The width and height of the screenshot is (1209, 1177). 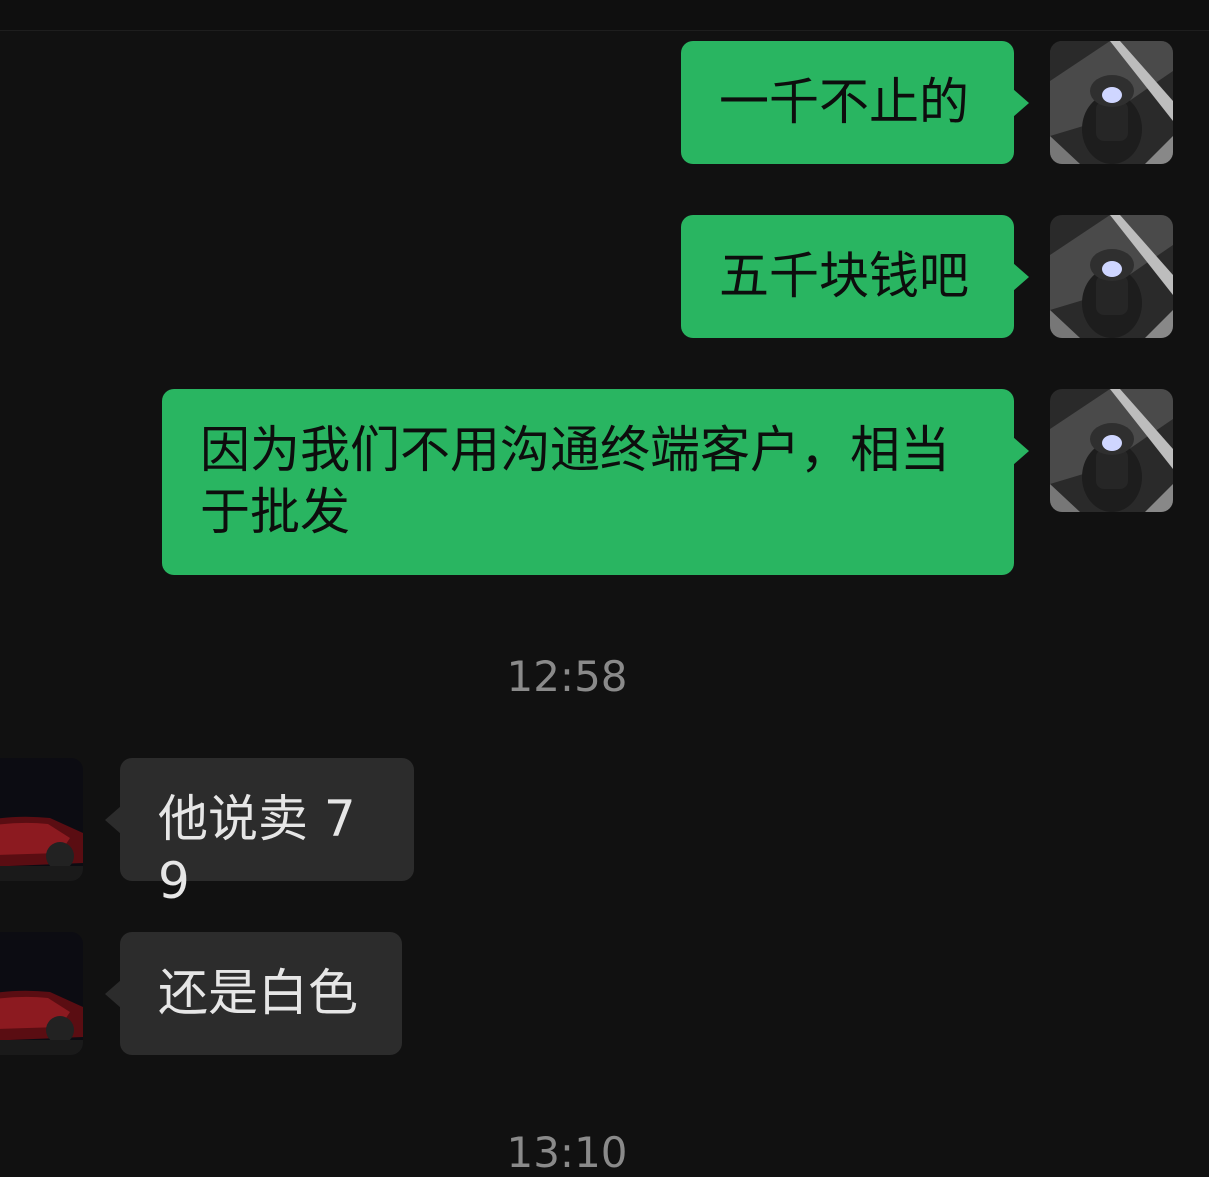 I want to click on incoming-message-bubble: 还是白色, so click(x=253, y=993).